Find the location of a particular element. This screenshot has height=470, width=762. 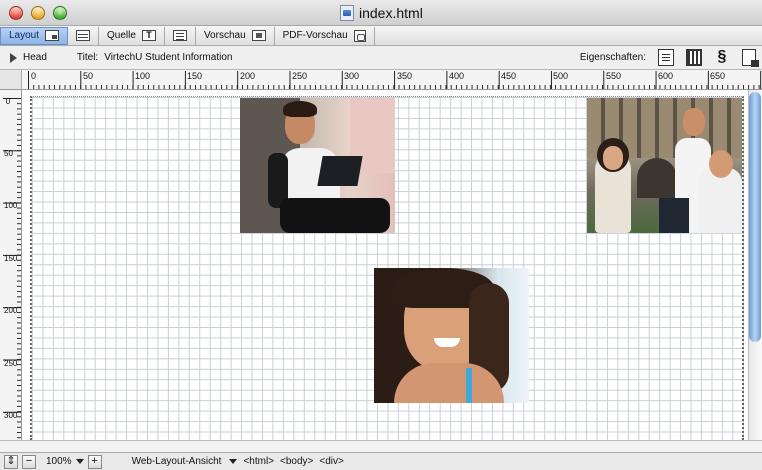

vertical-scrollbar is located at coordinates (755, 265).